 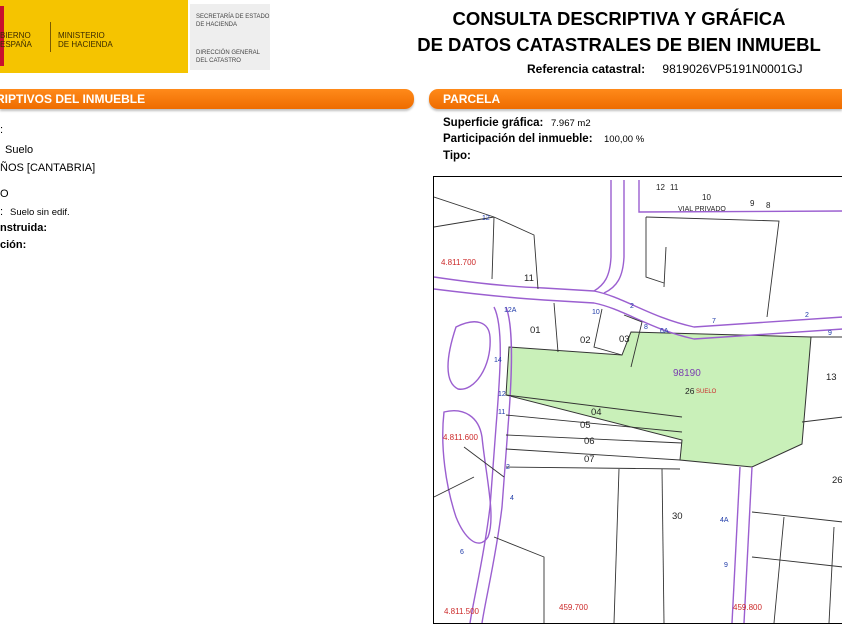 I want to click on coordinate-x-label: 459.800, so click(x=747, y=607).